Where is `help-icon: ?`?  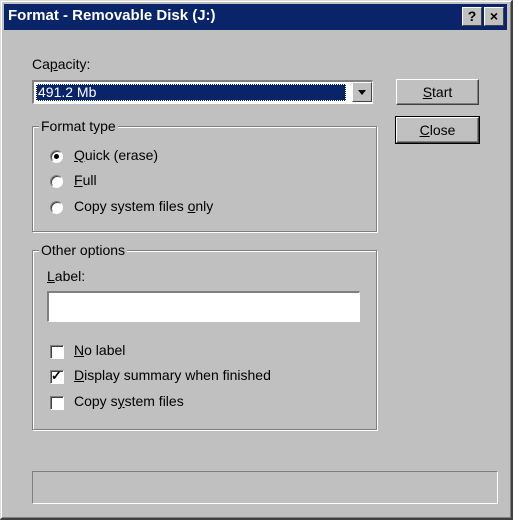
help-icon: ? is located at coordinates (472, 16).